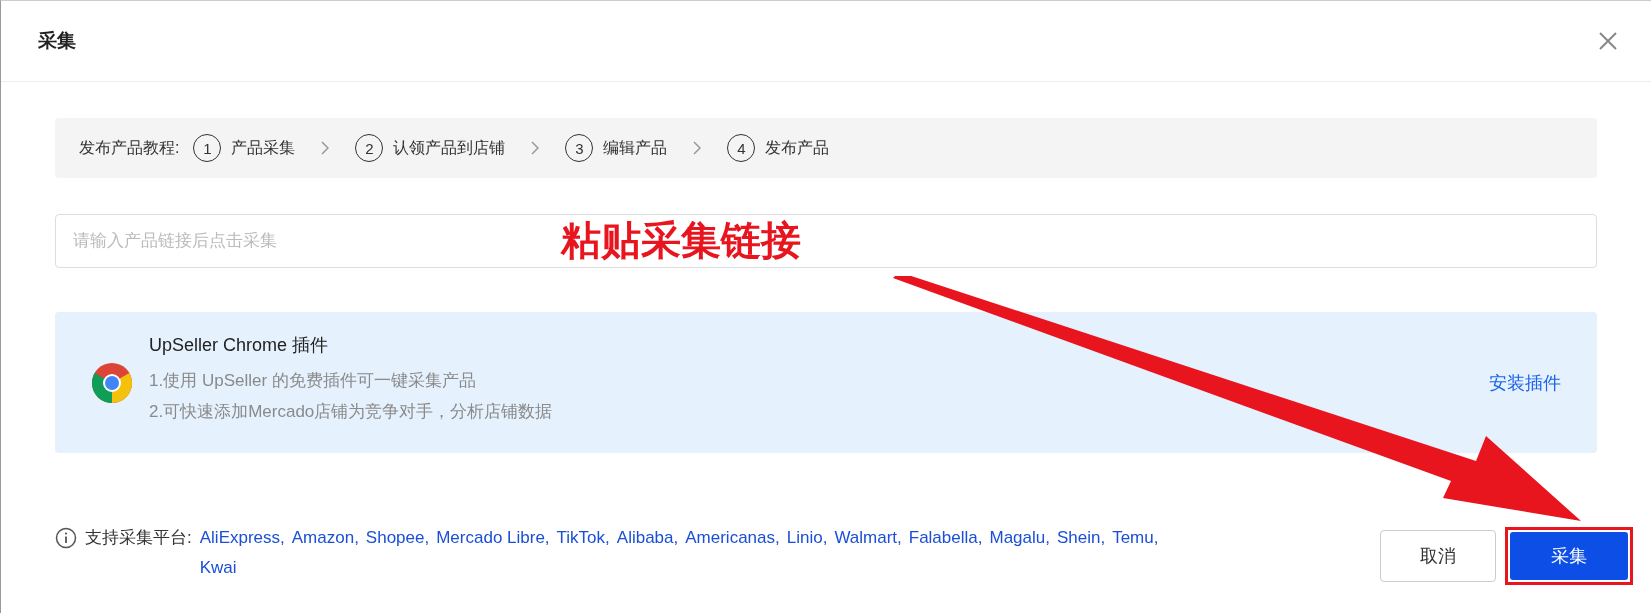  What do you see at coordinates (635, 147) in the screenshot?
I see `step-label: 编辑产品` at bounding box center [635, 147].